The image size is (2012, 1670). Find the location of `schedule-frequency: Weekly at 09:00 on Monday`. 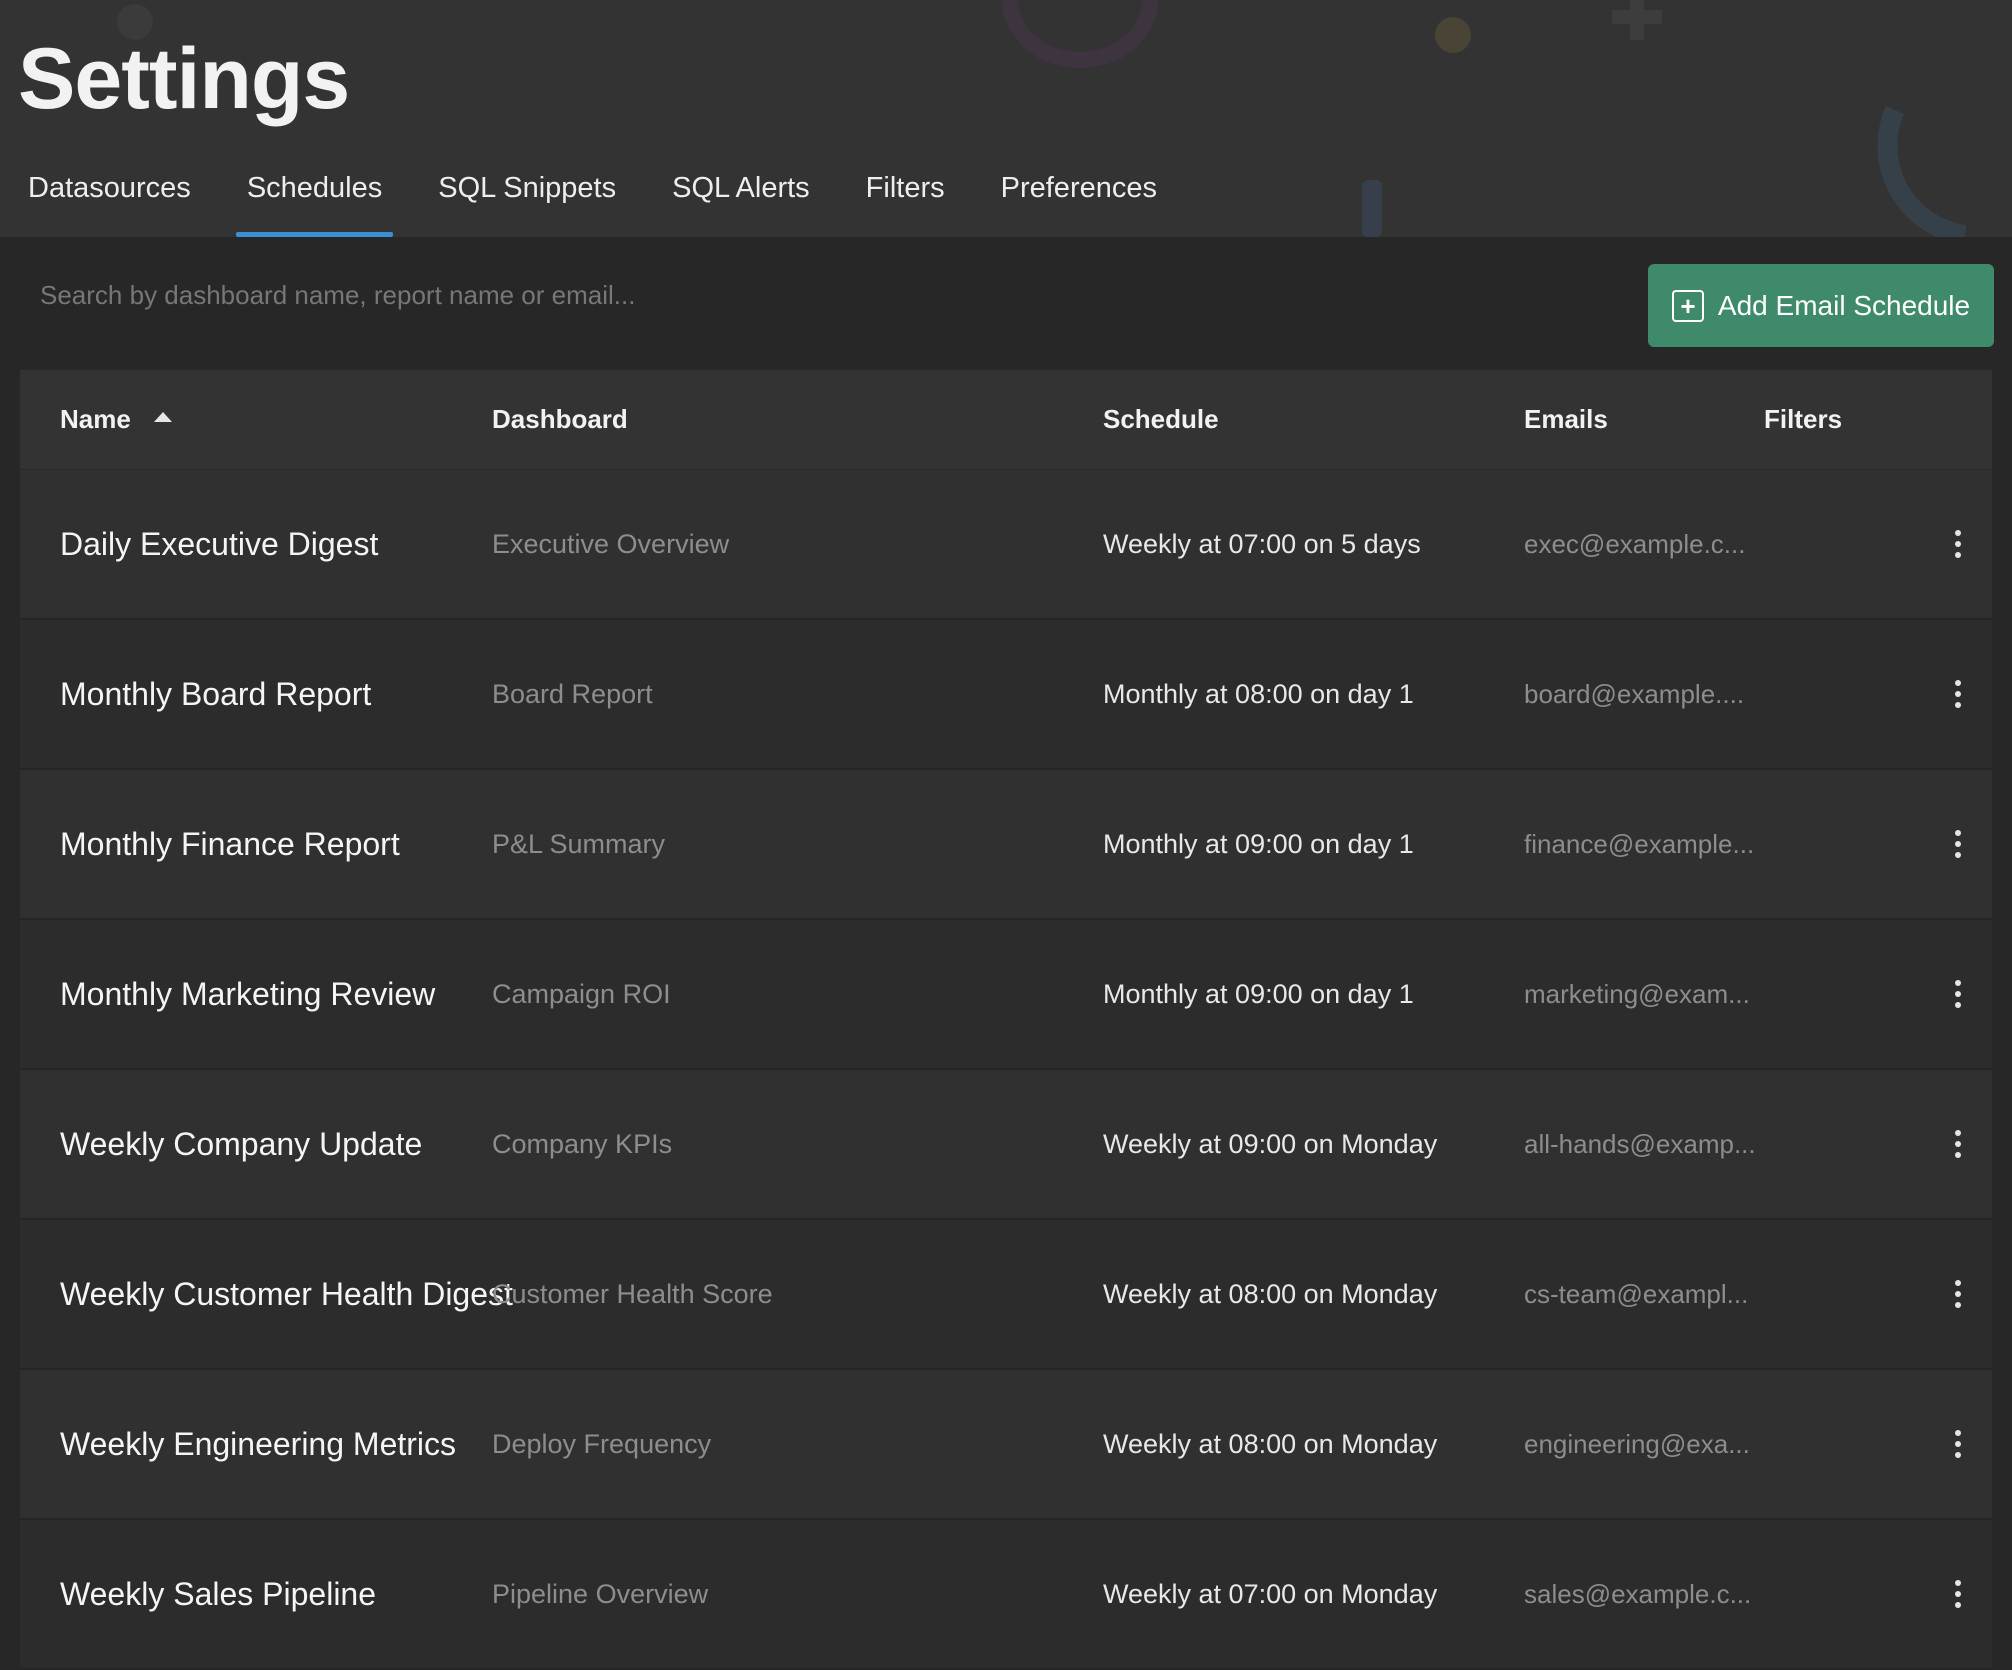

schedule-frequency: Weekly at 09:00 on Monday is located at coordinates (1270, 1143).